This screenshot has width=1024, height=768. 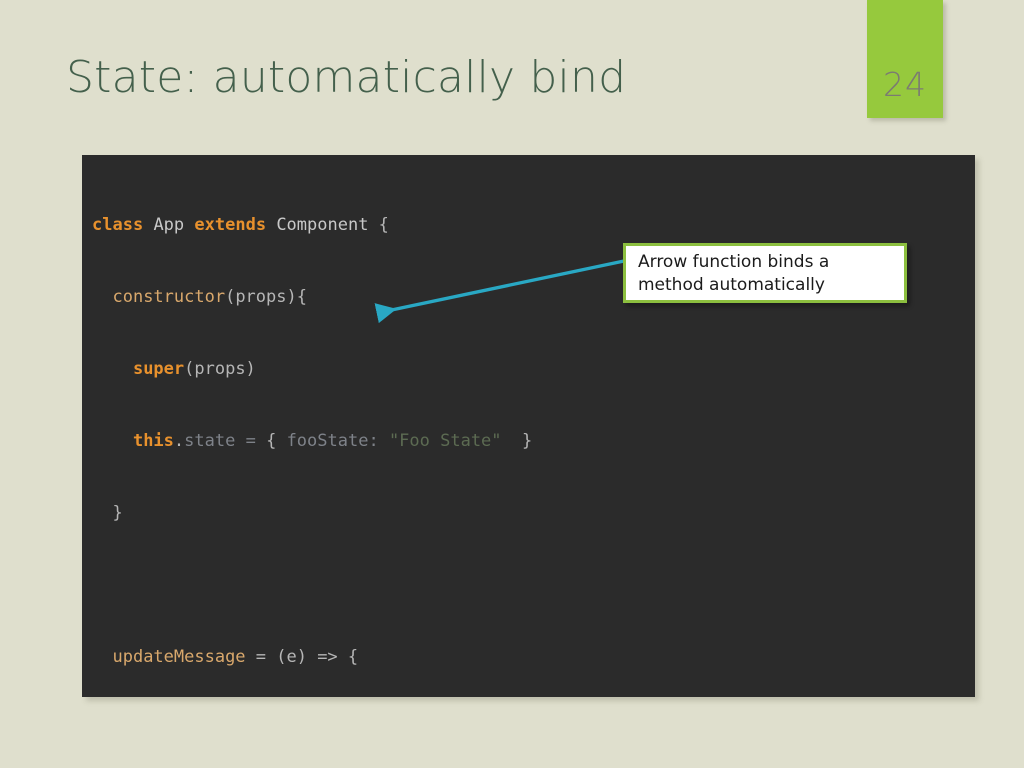 What do you see at coordinates (346, 77) in the screenshot?
I see `page-title: State: automatically bind` at bounding box center [346, 77].